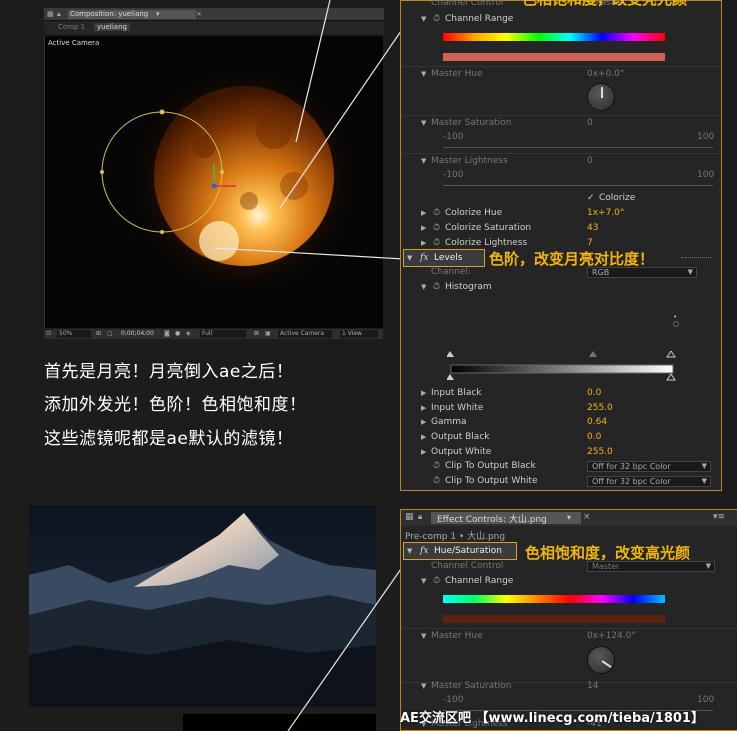 This screenshot has width=737, height=731. I want to click on composition-tab: Composition: yueliang, so click(132, 14).